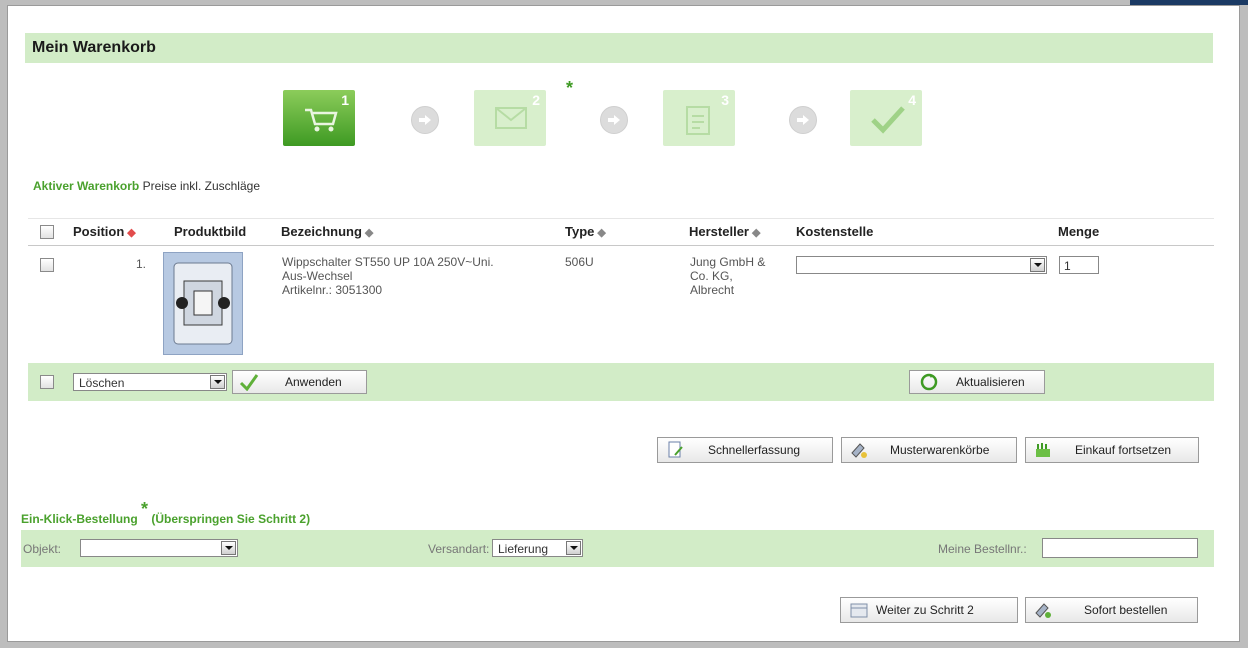  Describe the element at coordinates (145, 509) in the screenshot. I see `one-click-asterisk: *` at that location.